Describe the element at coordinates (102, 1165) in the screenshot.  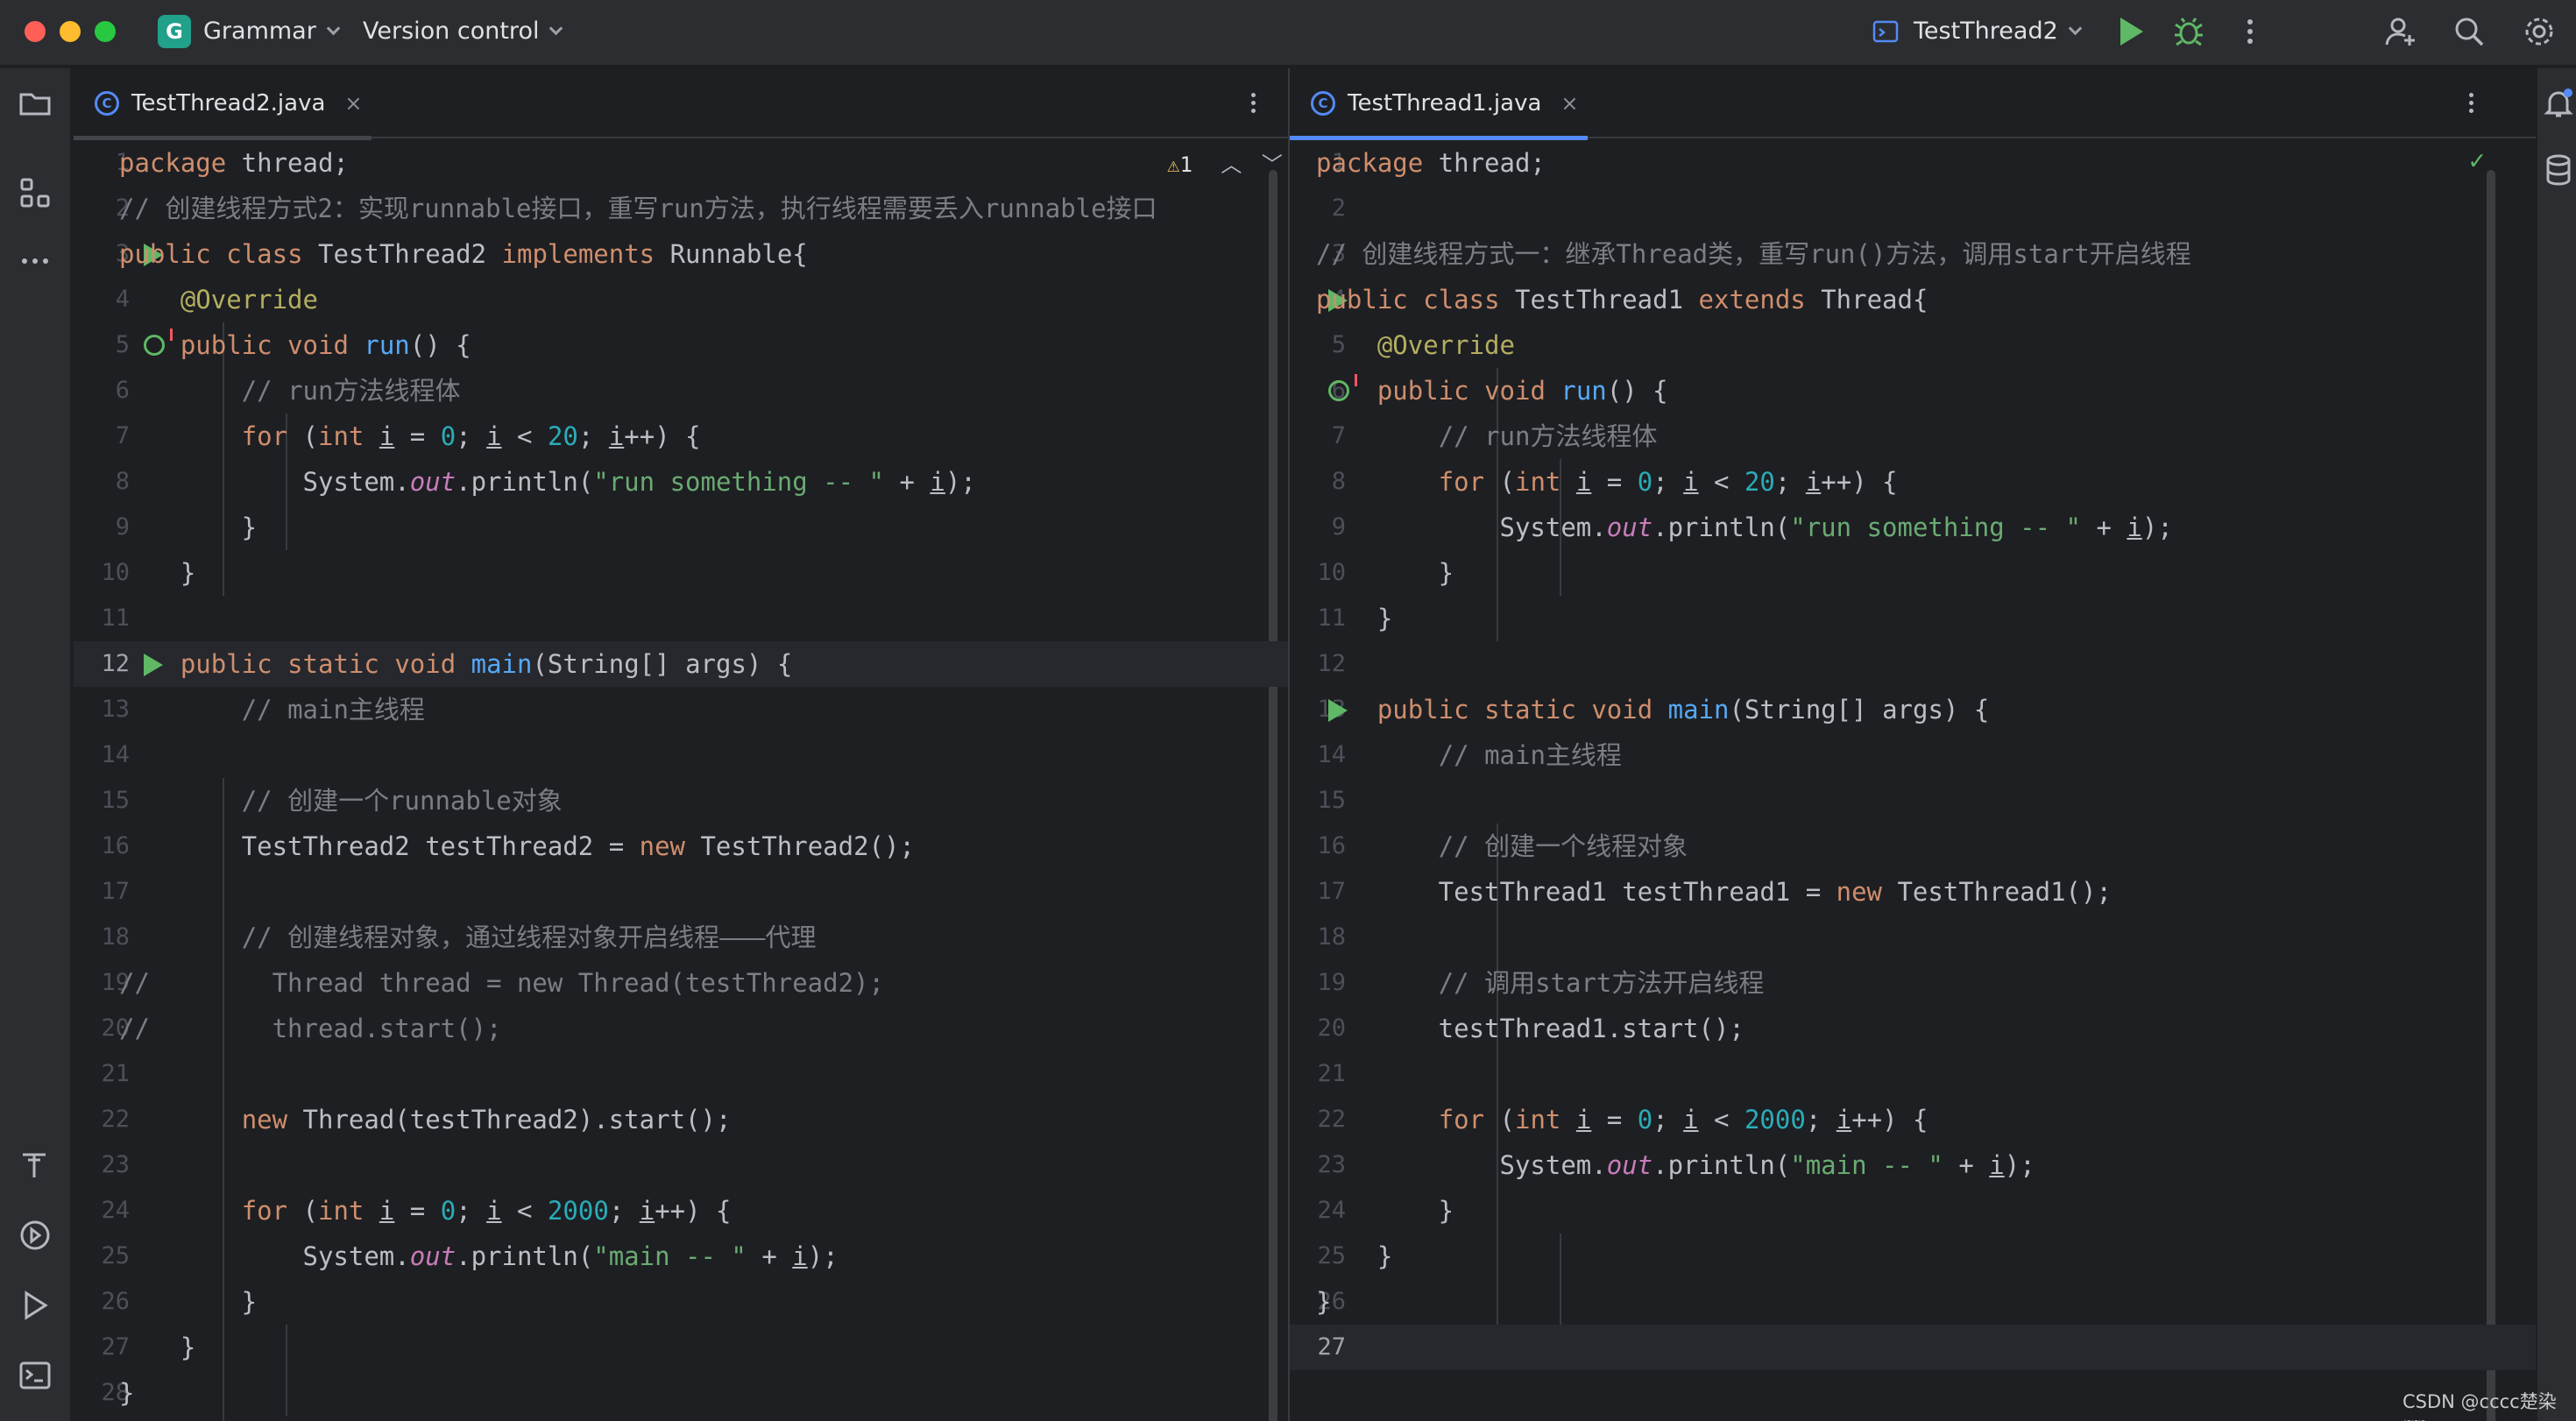
I see `line-number: 23` at that location.